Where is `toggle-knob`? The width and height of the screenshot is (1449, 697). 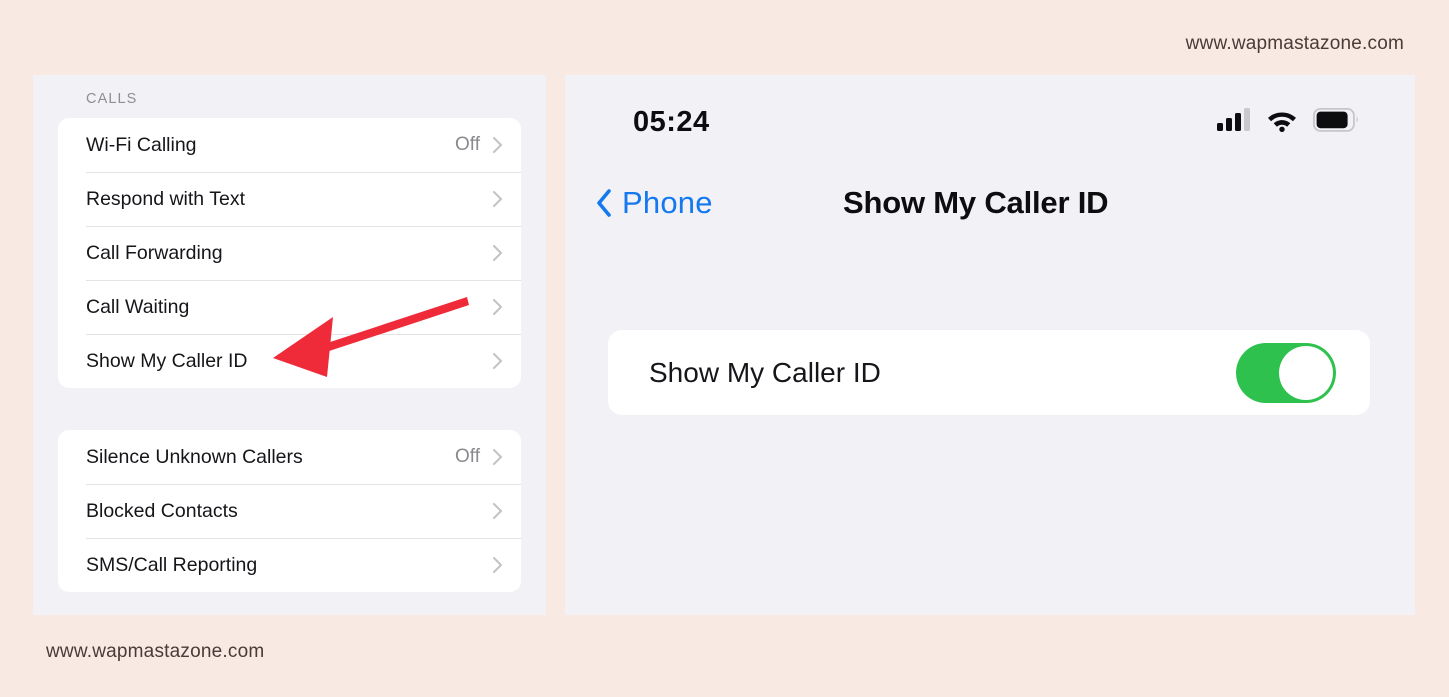 toggle-knob is located at coordinates (1306, 372).